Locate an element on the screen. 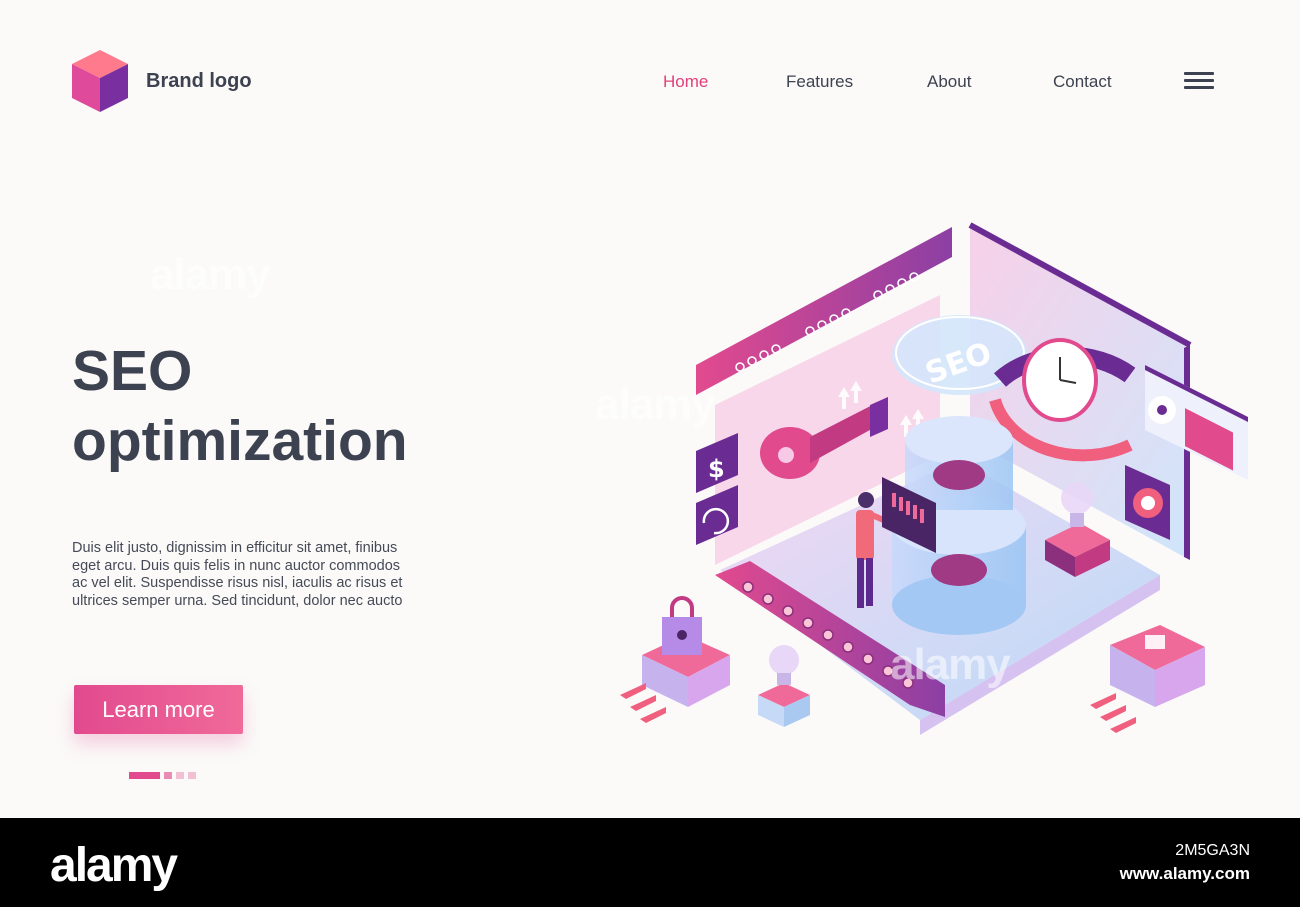 Image resolution: width=1300 pixels, height=907 pixels. nav-home: Home is located at coordinates (685, 82).